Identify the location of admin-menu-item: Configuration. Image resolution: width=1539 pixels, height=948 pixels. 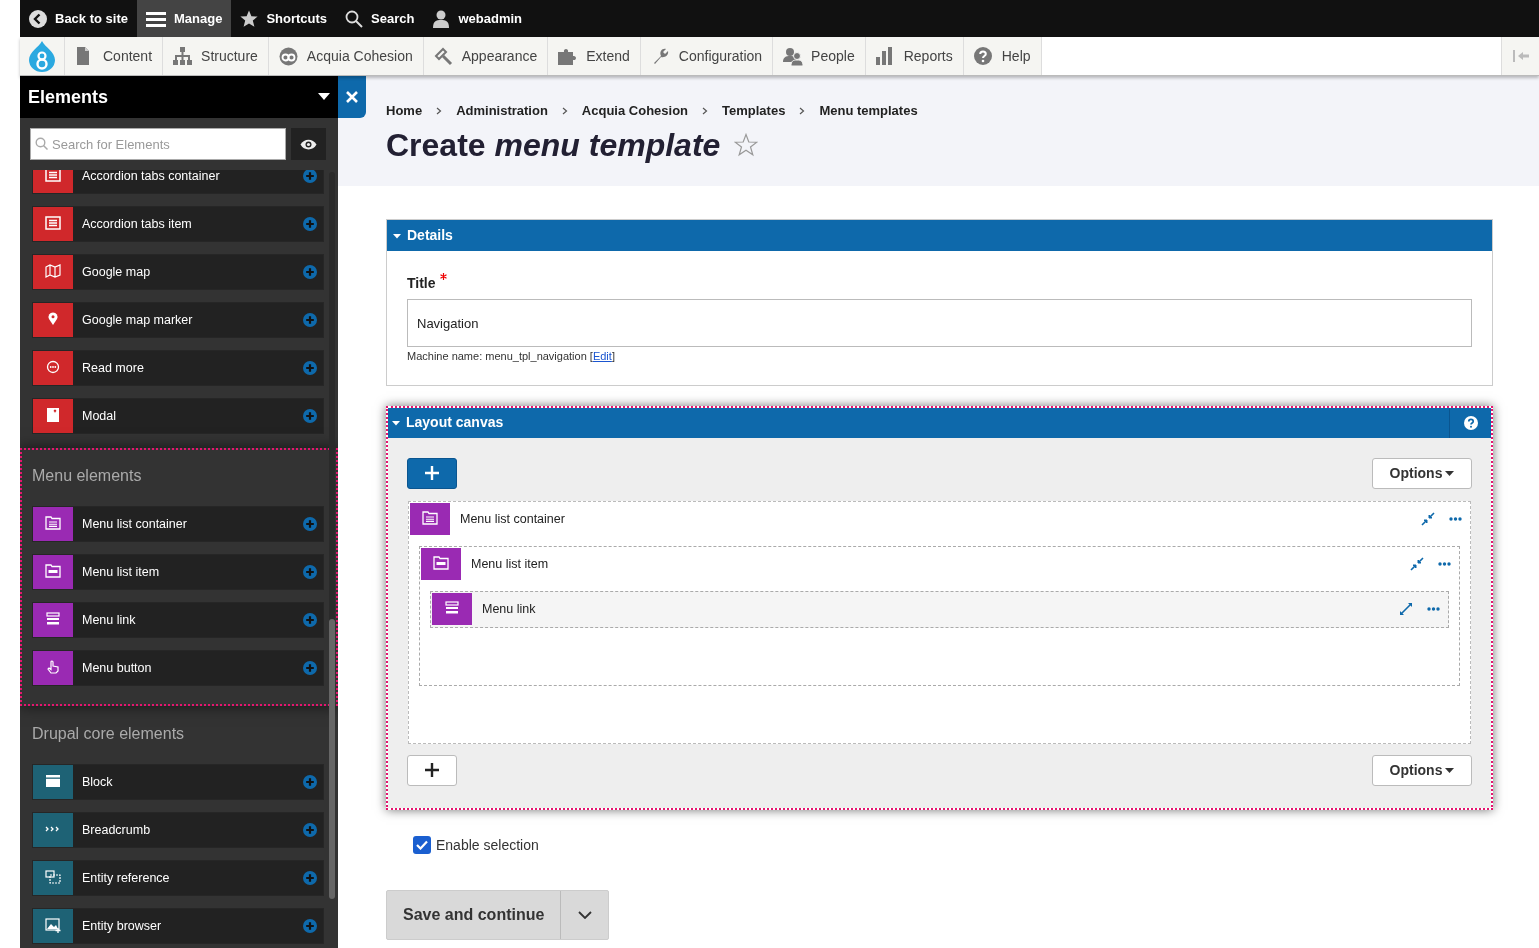
(707, 56).